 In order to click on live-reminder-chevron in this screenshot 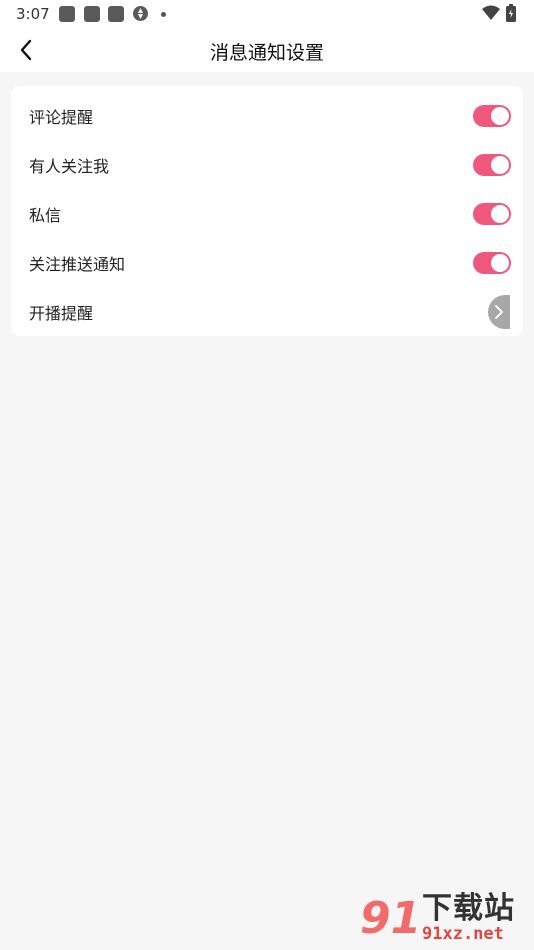, I will do `click(499, 311)`.